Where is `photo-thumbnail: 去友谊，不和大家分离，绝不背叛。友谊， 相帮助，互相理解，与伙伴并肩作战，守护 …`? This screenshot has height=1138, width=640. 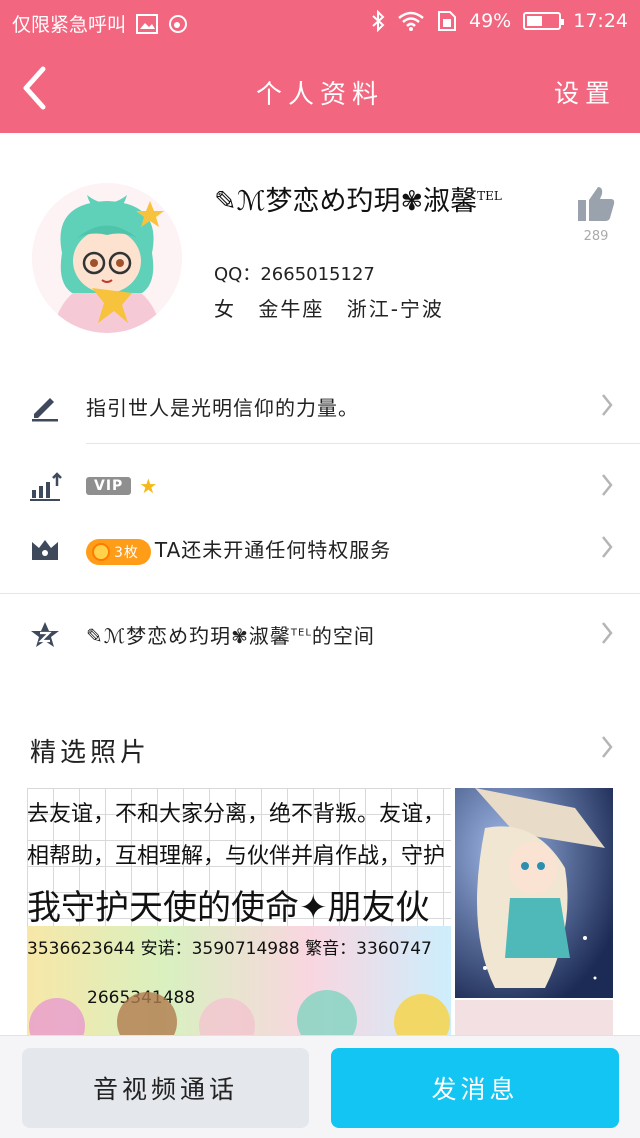
photo-thumbnail: 去友谊，不和大家分离，绝不背叛。友谊， 相帮助，互相理解，与伙伴并肩作战，守护 … is located at coordinates (239, 913).